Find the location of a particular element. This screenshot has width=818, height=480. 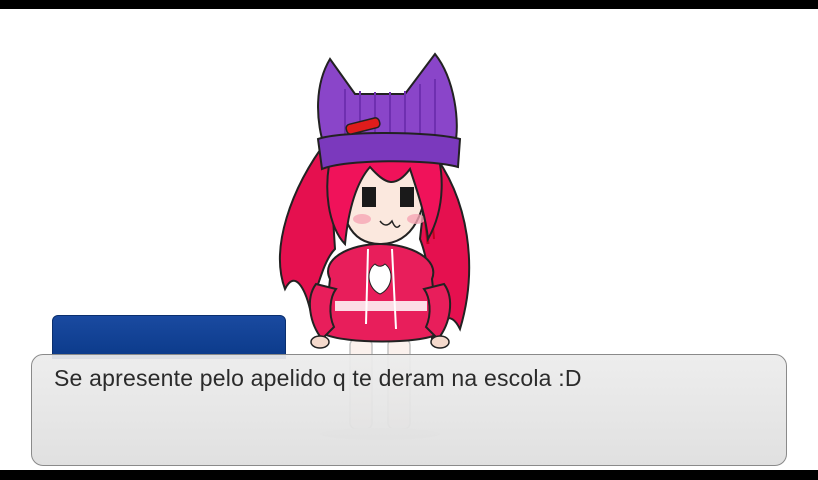

letterbox-bottom is located at coordinates (409, 475).